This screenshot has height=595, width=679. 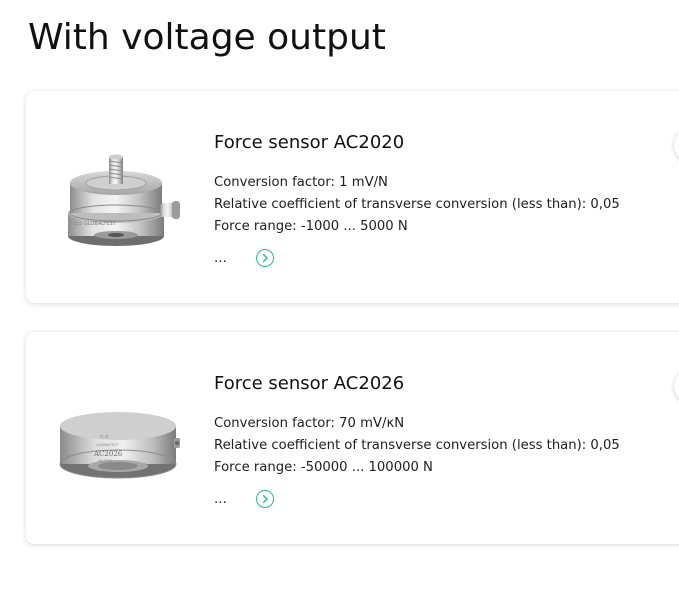 I want to click on page-title: With voltage output, so click(x=207, y=37).